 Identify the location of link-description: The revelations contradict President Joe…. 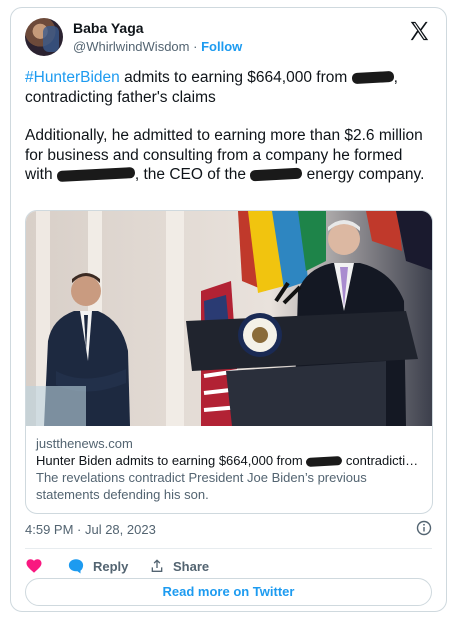
(201, 486).